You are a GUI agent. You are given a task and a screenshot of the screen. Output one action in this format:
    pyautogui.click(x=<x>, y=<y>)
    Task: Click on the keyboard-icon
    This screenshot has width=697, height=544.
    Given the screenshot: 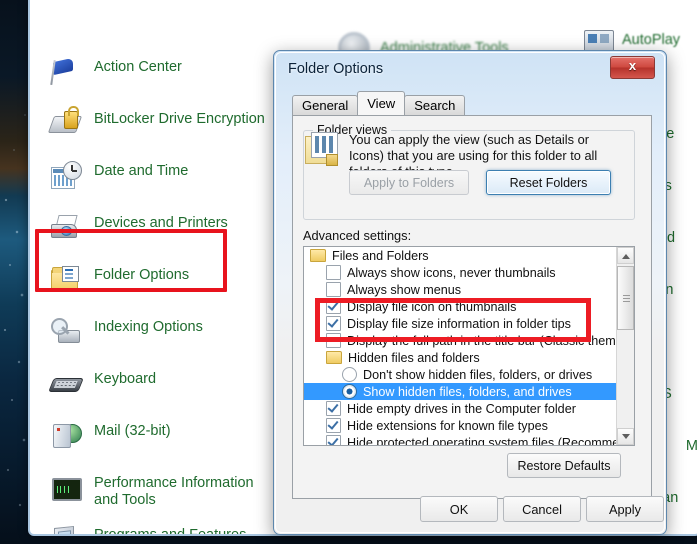 What is the action you would take?
    pyautogui.click(x=66, y=384)
    